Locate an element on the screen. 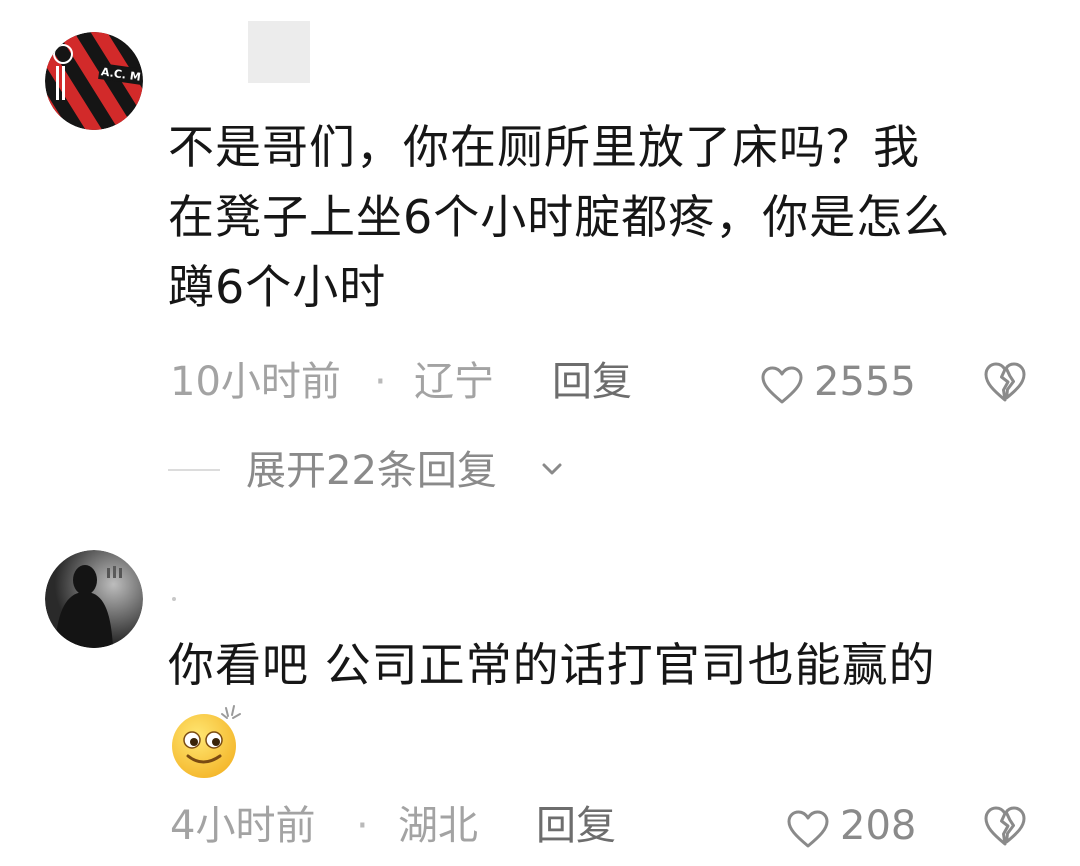  expand-replies-button: 展开22条回复 is located at coordinates (378, 471).